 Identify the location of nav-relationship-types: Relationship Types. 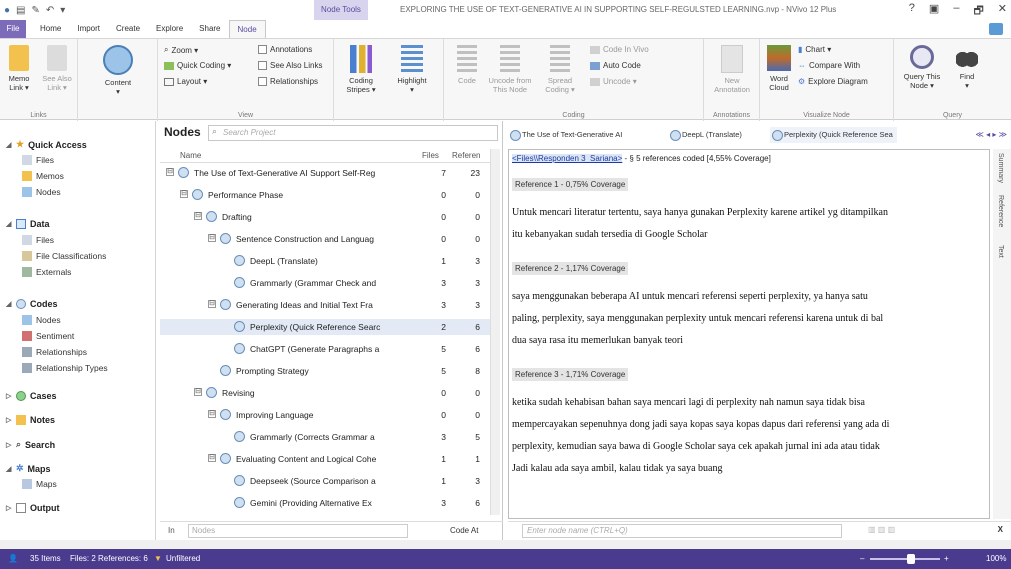
(65, 368).